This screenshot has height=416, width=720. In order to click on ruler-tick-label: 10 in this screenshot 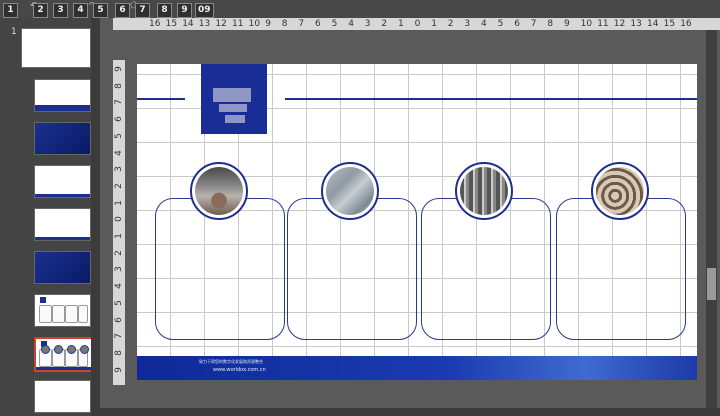, I will do `click(254, 24)`.